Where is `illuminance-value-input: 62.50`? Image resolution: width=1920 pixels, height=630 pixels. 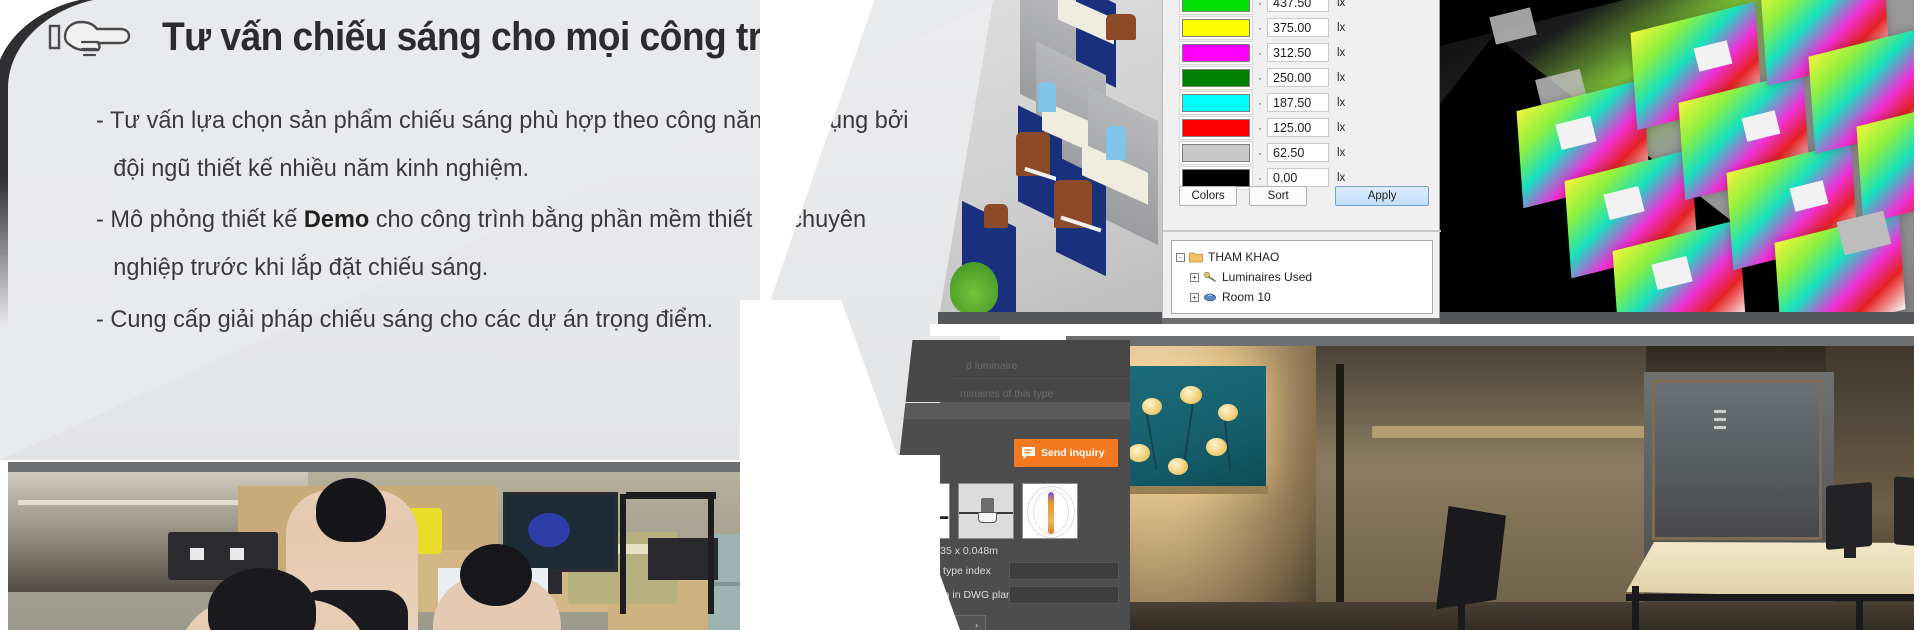
illuminance-value-input: 62.50 is located at coordinates (1298, 152).